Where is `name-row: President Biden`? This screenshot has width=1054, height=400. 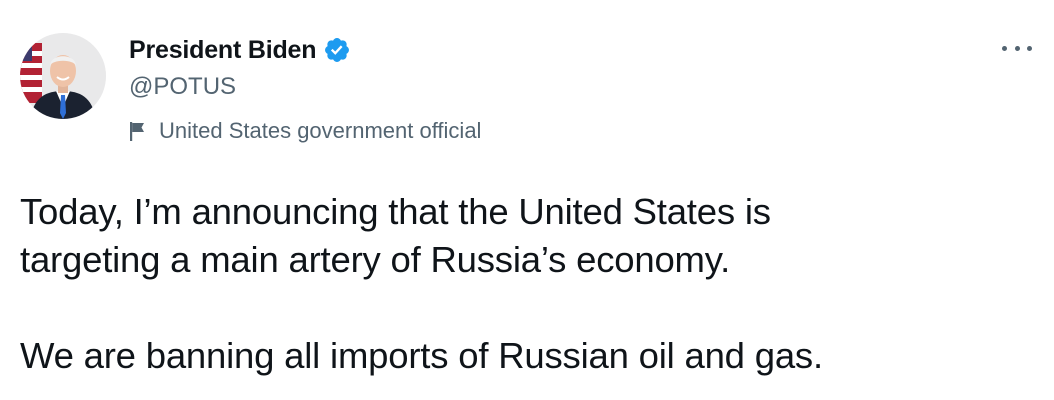
name-row: President Biden is located at coordinates (305, 50).